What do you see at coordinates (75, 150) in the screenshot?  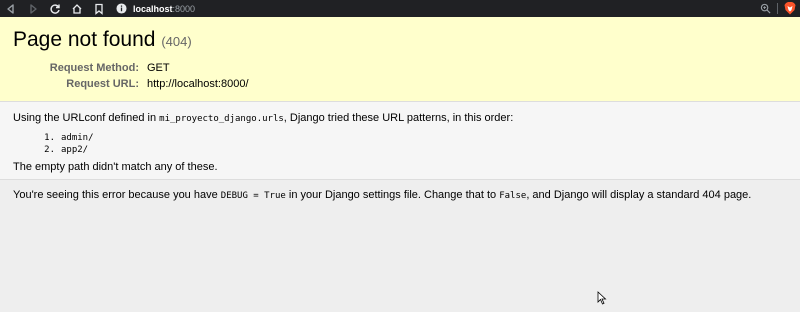 I see `pattern-text: app2/` at bounding box center [75, 150].